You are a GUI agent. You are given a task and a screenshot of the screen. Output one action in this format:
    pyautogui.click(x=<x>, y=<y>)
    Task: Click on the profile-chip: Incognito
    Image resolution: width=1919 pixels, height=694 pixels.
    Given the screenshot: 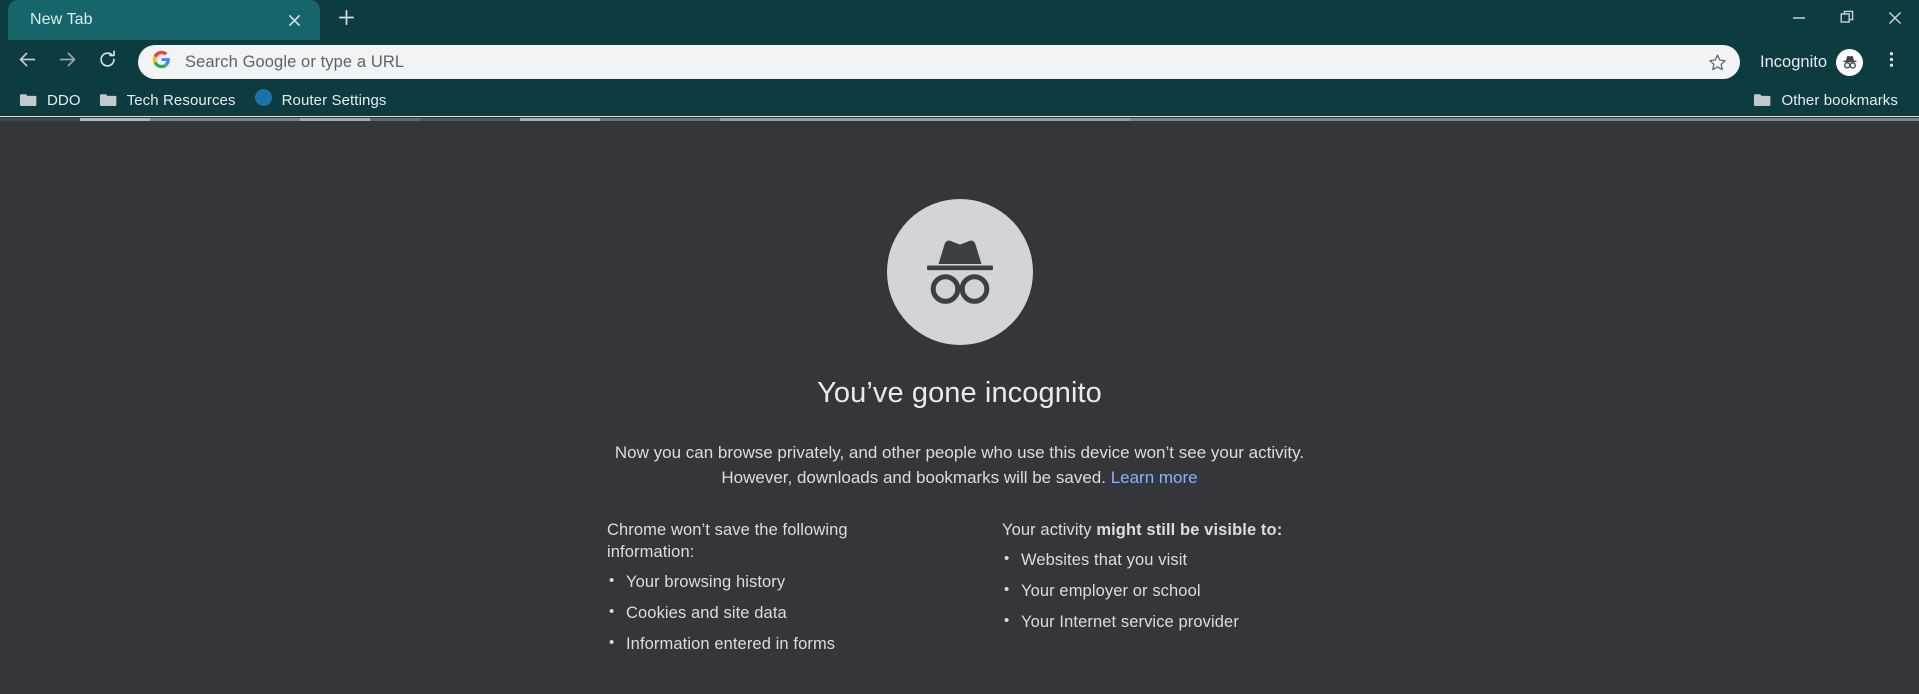 What is the action you would take?
    pyautogui.click(x=1809, y=62)
    